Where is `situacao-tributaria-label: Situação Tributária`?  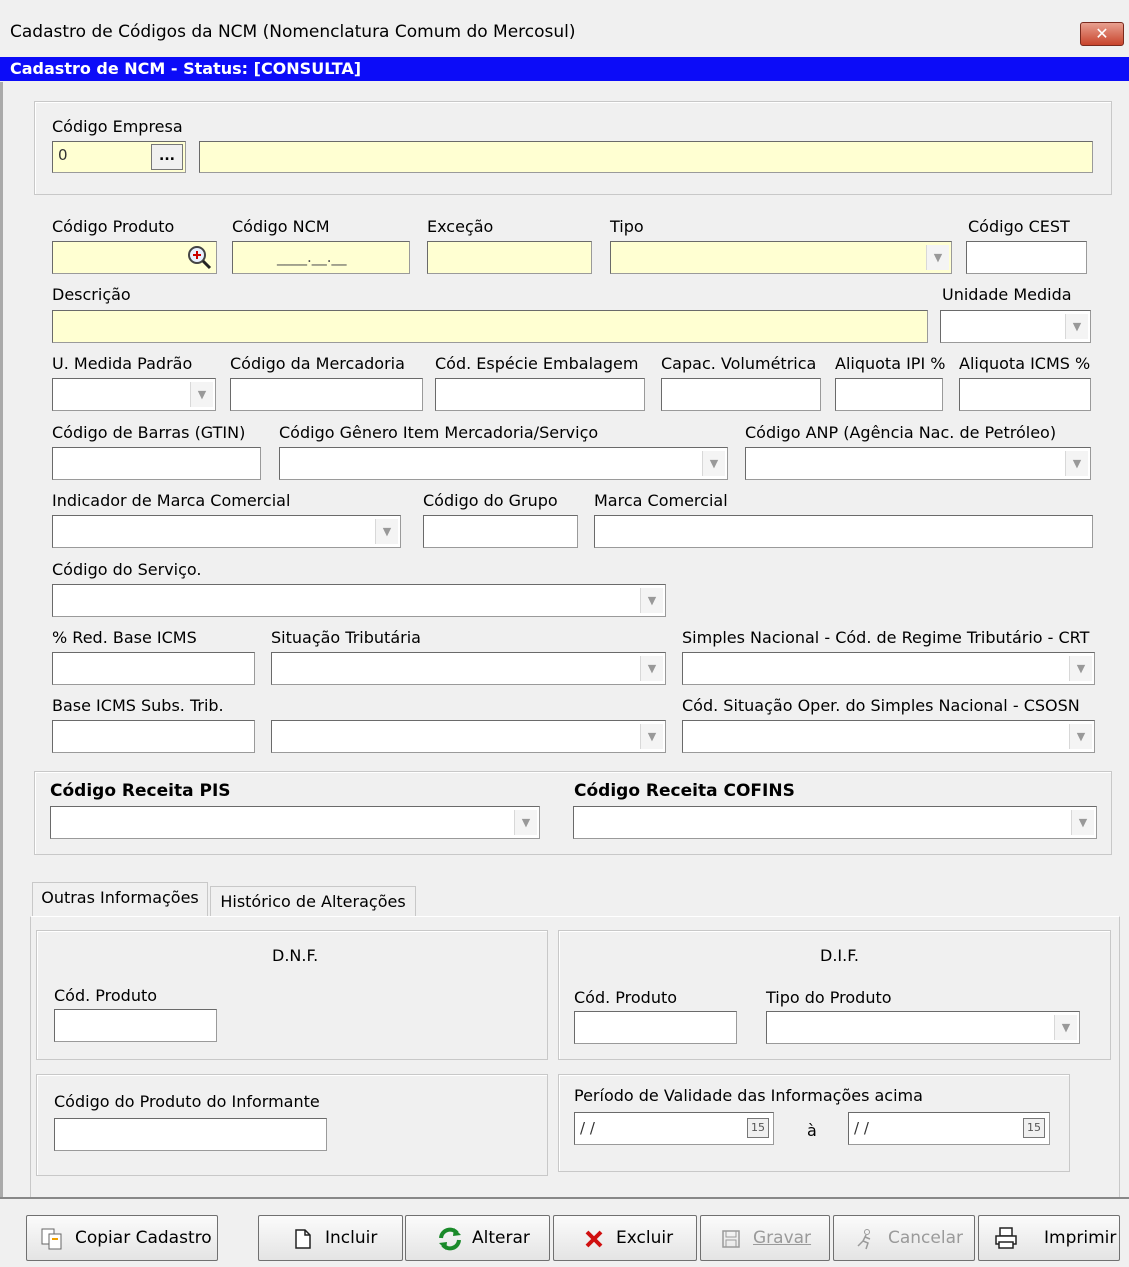 situacao-tributaria-label: Situação Tributária is located at coordinates (346, 637).